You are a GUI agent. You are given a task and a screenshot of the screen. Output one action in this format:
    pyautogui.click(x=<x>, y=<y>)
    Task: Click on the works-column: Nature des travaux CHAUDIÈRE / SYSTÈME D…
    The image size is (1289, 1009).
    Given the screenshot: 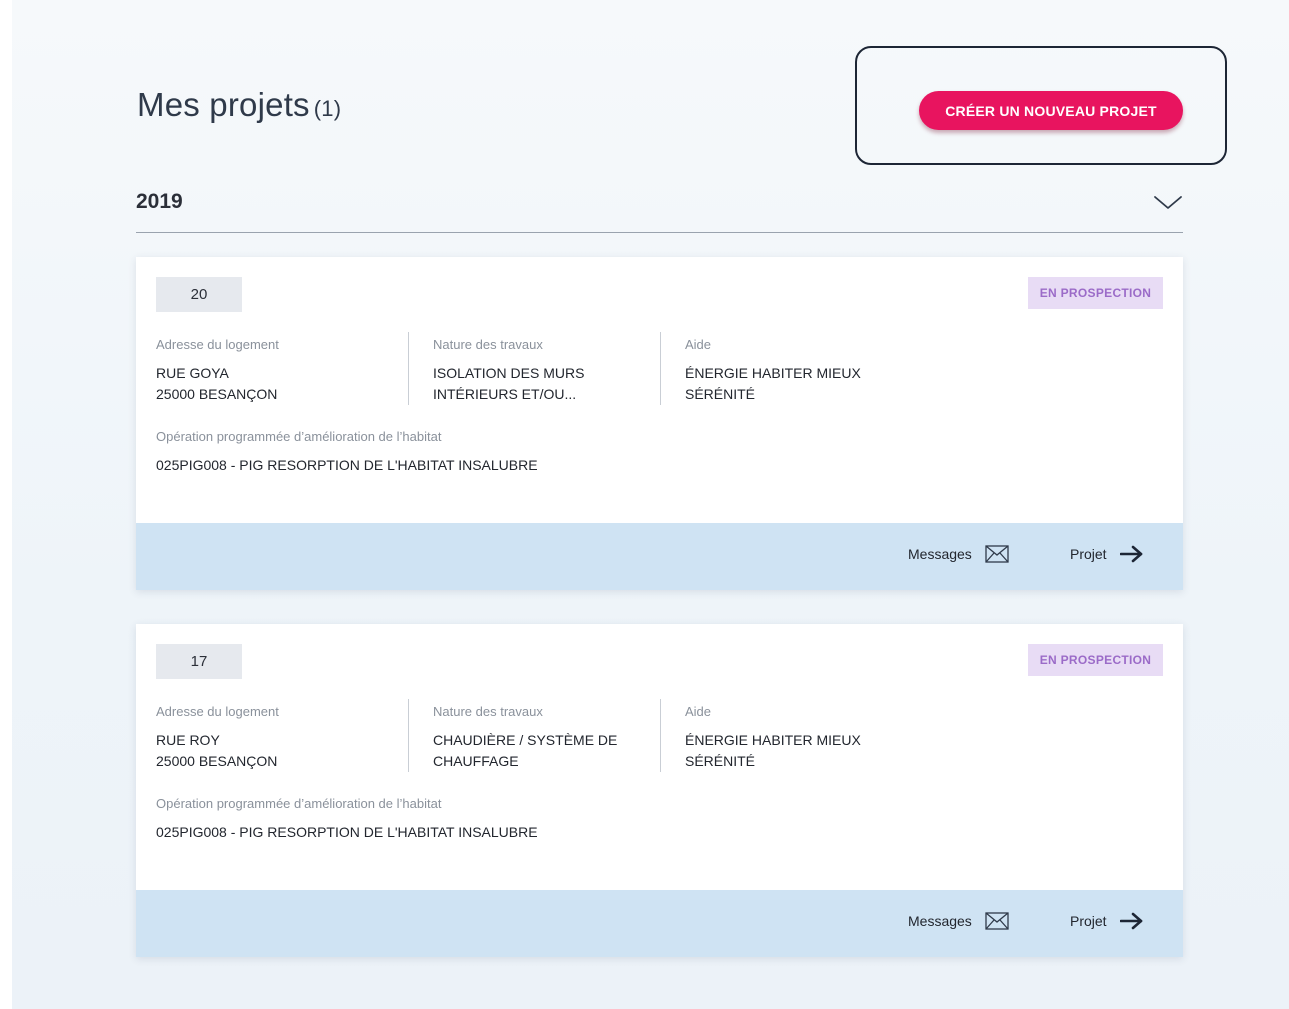 What is the action you would take?
    pyautogui.click(x=525, y=738)
    